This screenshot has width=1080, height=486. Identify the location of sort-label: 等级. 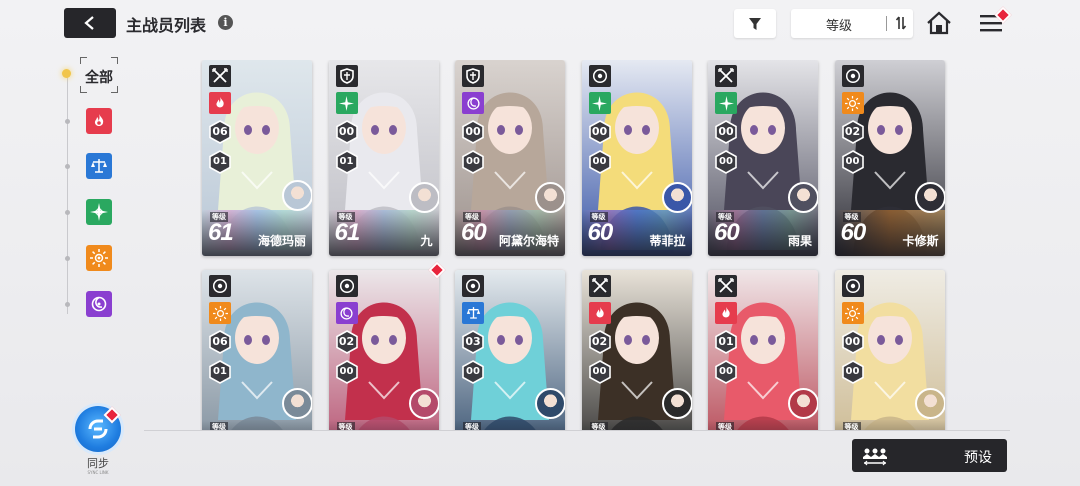
(838, 26).